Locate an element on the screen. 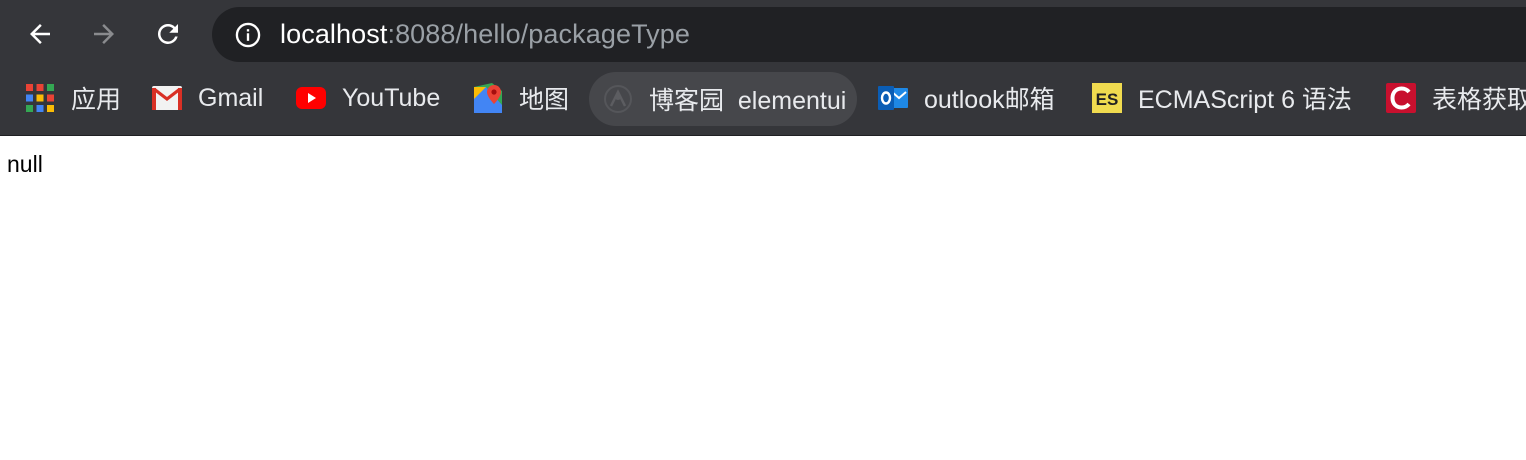  bookmark-tables: 表格获取 is located at coordinates (1456, 98).